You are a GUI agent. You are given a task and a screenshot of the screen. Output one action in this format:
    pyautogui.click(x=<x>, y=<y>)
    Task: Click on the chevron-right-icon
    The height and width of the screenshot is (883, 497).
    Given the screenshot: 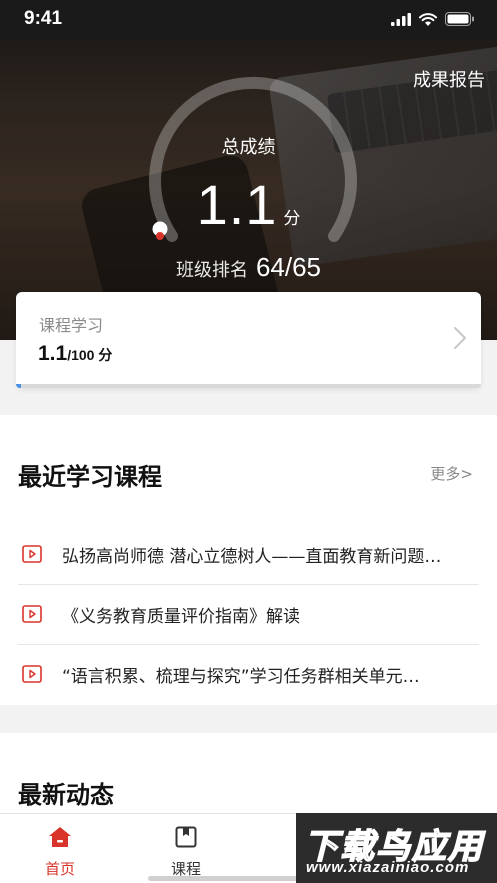 What is the action you would take?
    pyautogui.click(x=460, y=338)
    